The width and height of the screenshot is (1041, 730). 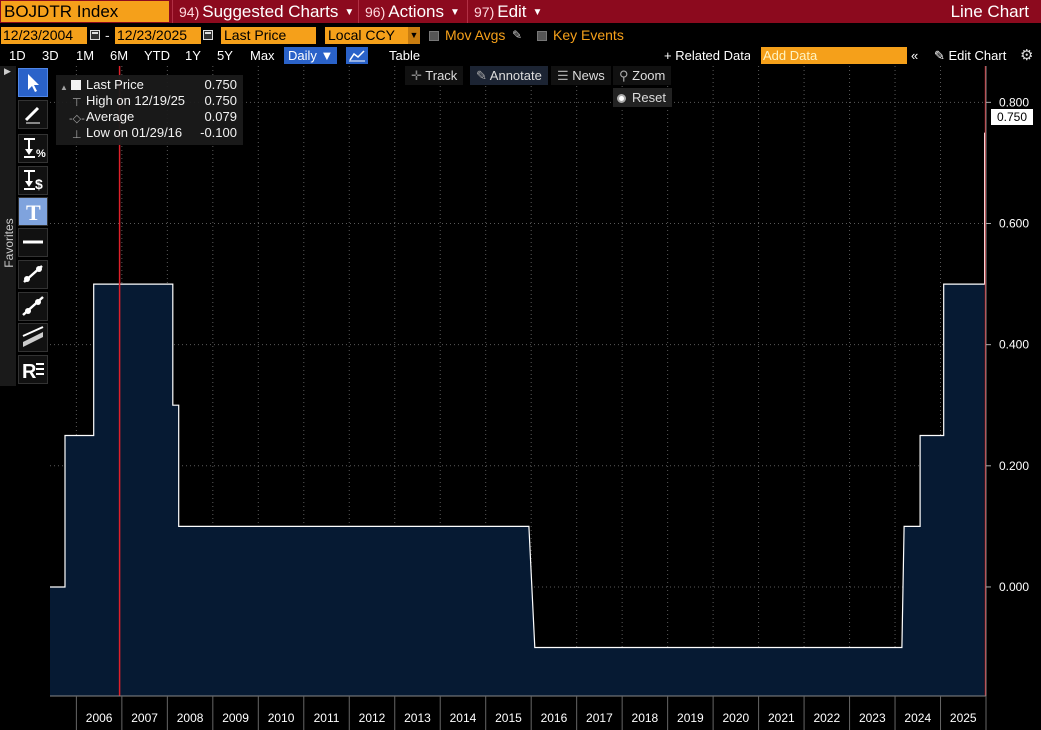 What do you see at coordinates (235, 718) in the screenshot?
I see `x-tick-label: 2009` at bounding box center [235, 718].